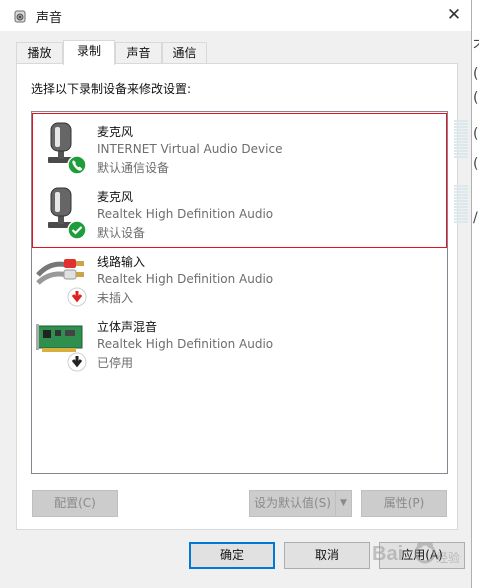  Describe the element at coordinates (292, 503) in the screenshot. I see `set-default-button: 设为默认值(S)` at that location.